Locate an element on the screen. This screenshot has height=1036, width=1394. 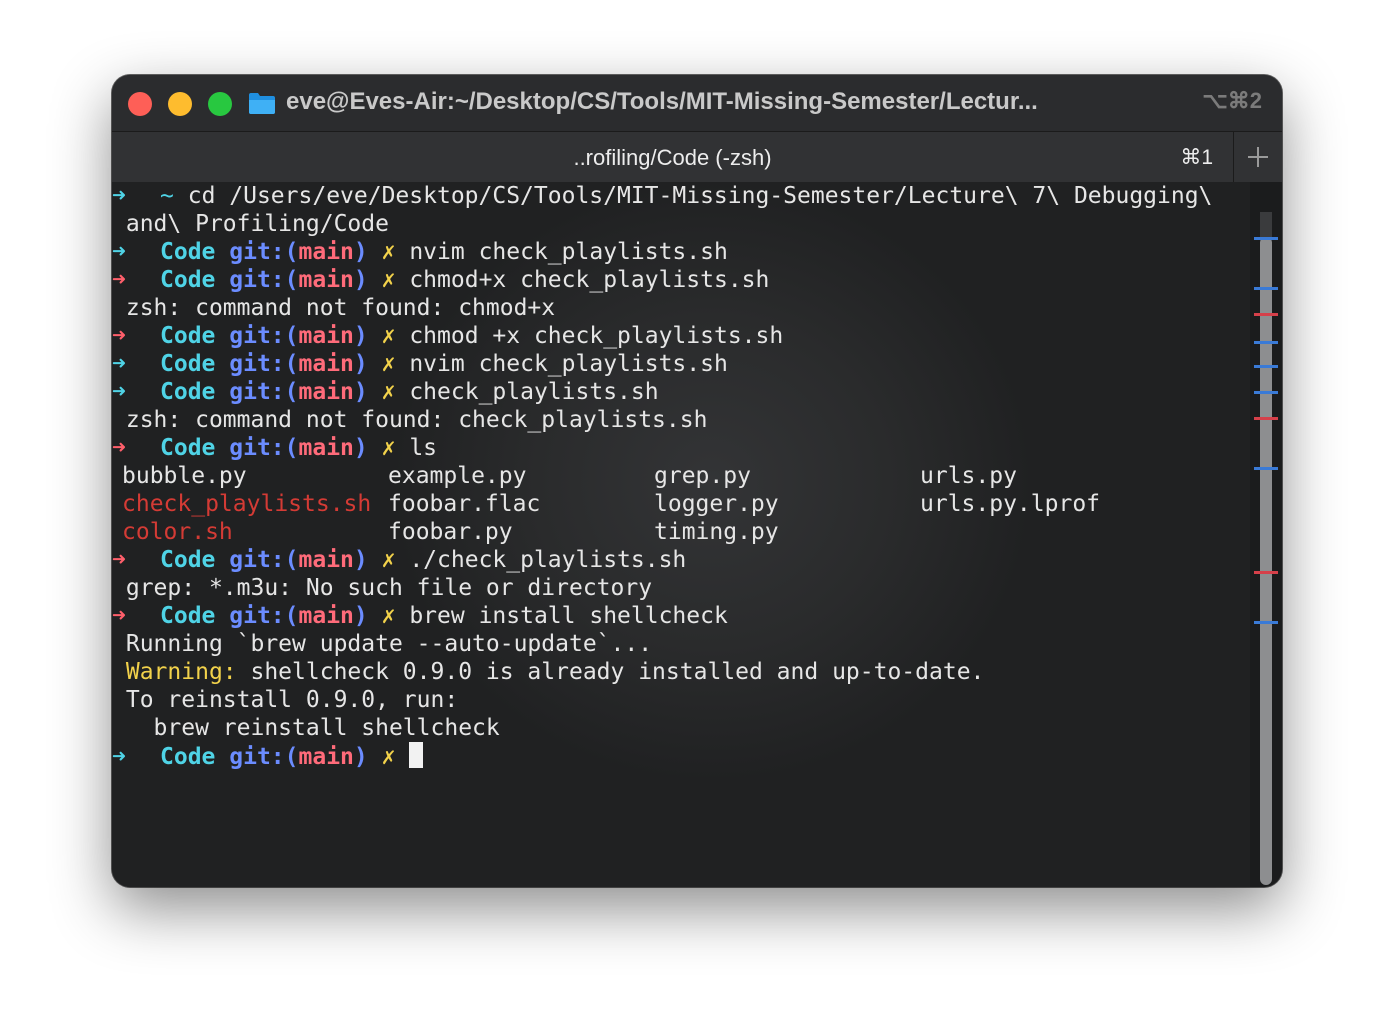
command-text: check_playlists.sh is located at coordinates (534, 392).